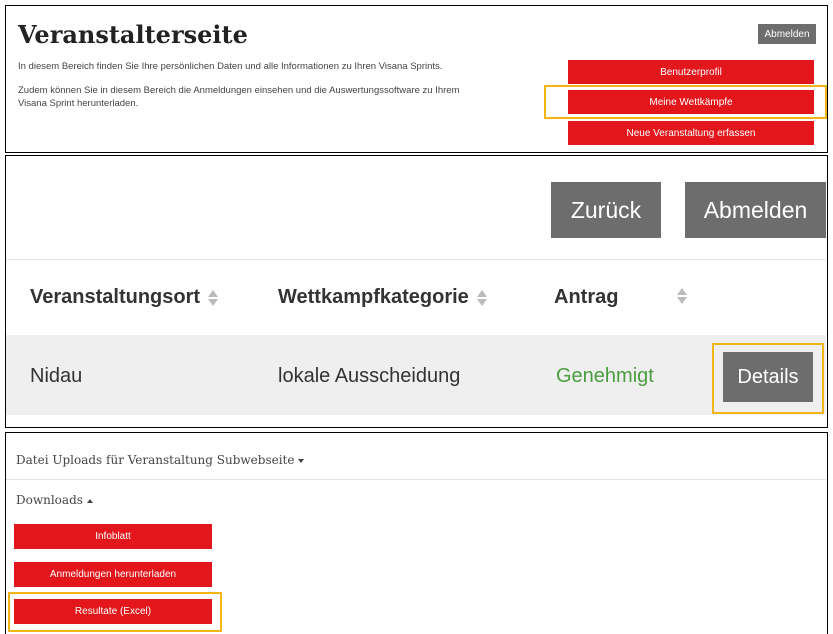  What do you see at coordinates (78, 103) in the screenshot?
I see `info-text-line2: Visana Sprint herunterladen.` at bounding box center [78, 103].